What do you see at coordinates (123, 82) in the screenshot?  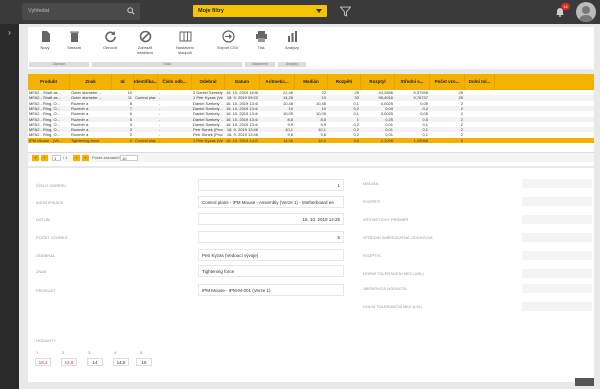 I see `column-header: Id` at bounding box center [123, 82].